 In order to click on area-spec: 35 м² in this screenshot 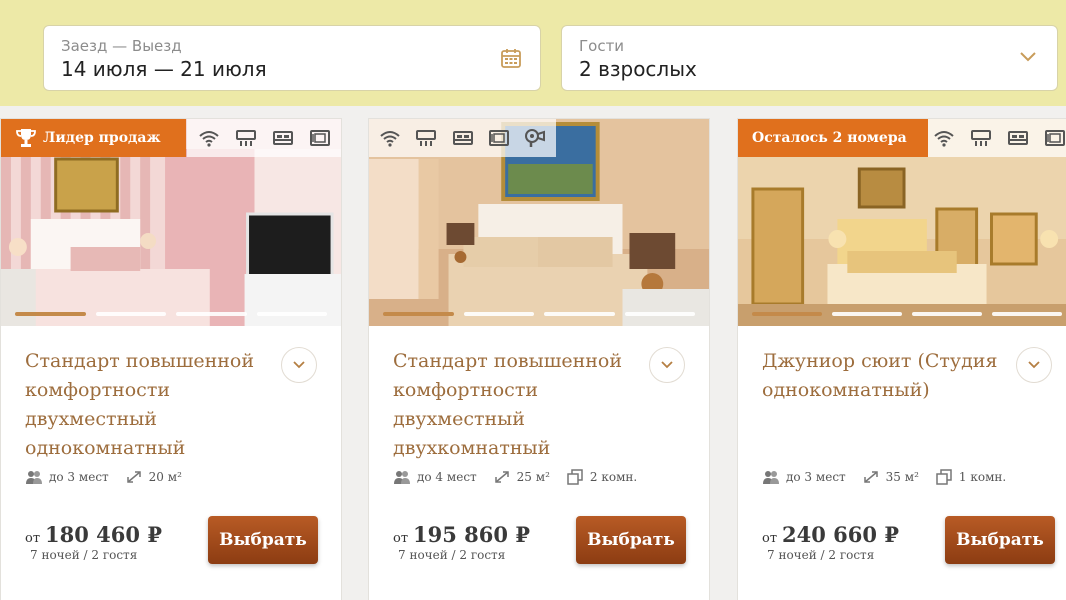, I will do `click(890, 477)`.